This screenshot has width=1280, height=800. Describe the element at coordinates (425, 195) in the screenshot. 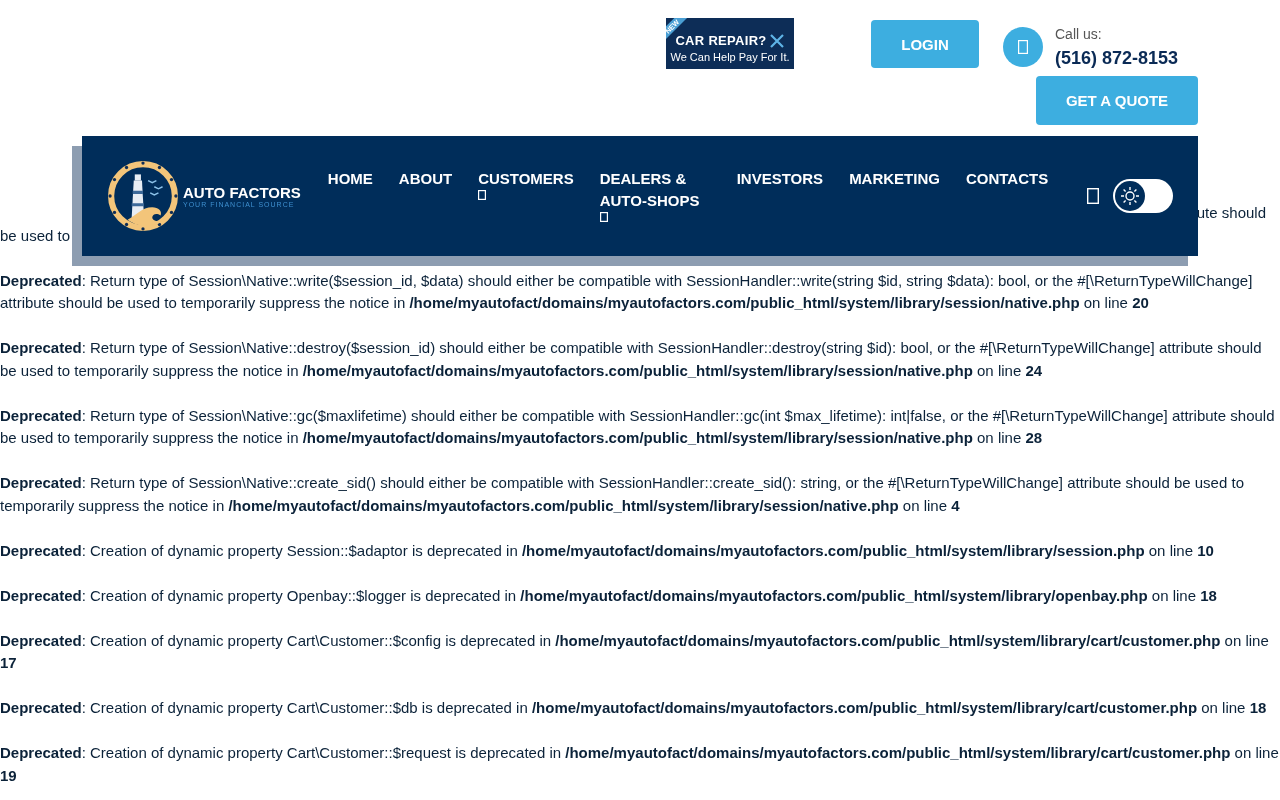

I see `nav-item: ABOUT` at that location.